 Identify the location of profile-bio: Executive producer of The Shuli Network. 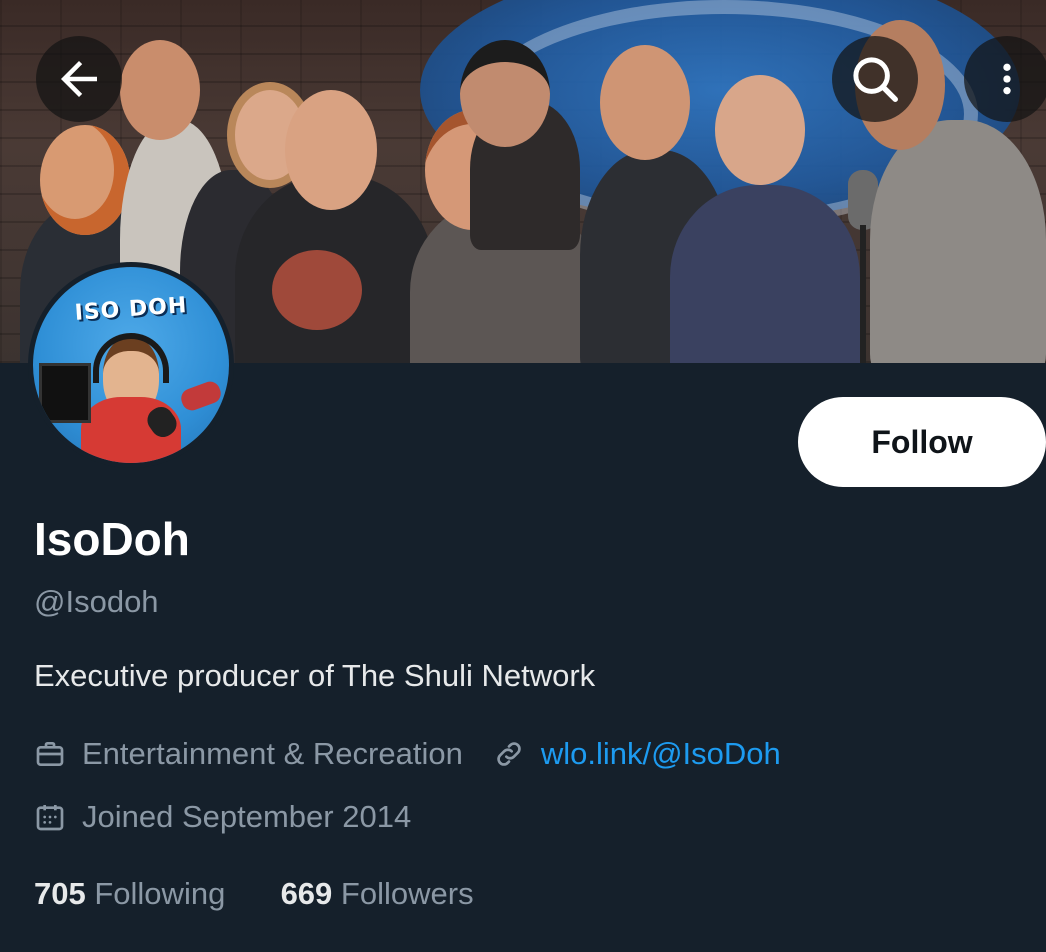
(315, 675).